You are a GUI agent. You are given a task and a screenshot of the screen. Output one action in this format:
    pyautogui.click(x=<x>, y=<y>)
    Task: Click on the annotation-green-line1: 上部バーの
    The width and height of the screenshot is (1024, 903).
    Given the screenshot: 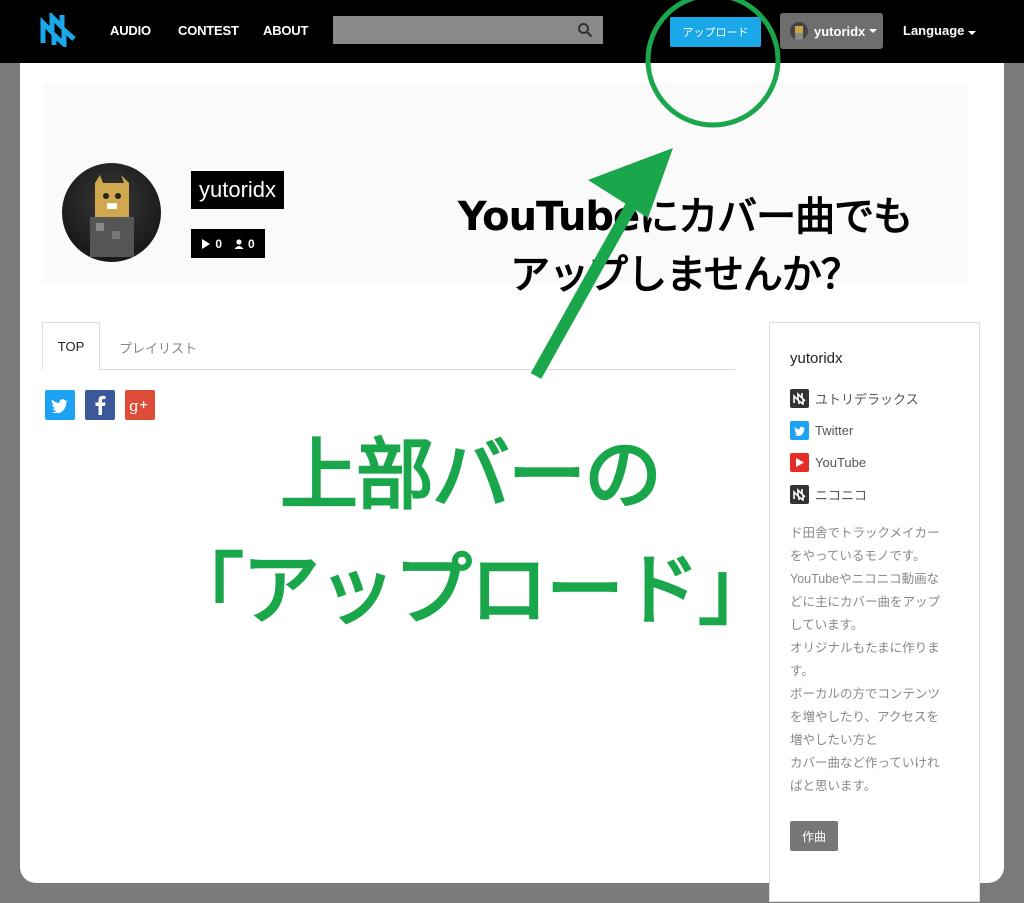 What is the action you would take?
    pyautogui.click(x=470, y=476)
    